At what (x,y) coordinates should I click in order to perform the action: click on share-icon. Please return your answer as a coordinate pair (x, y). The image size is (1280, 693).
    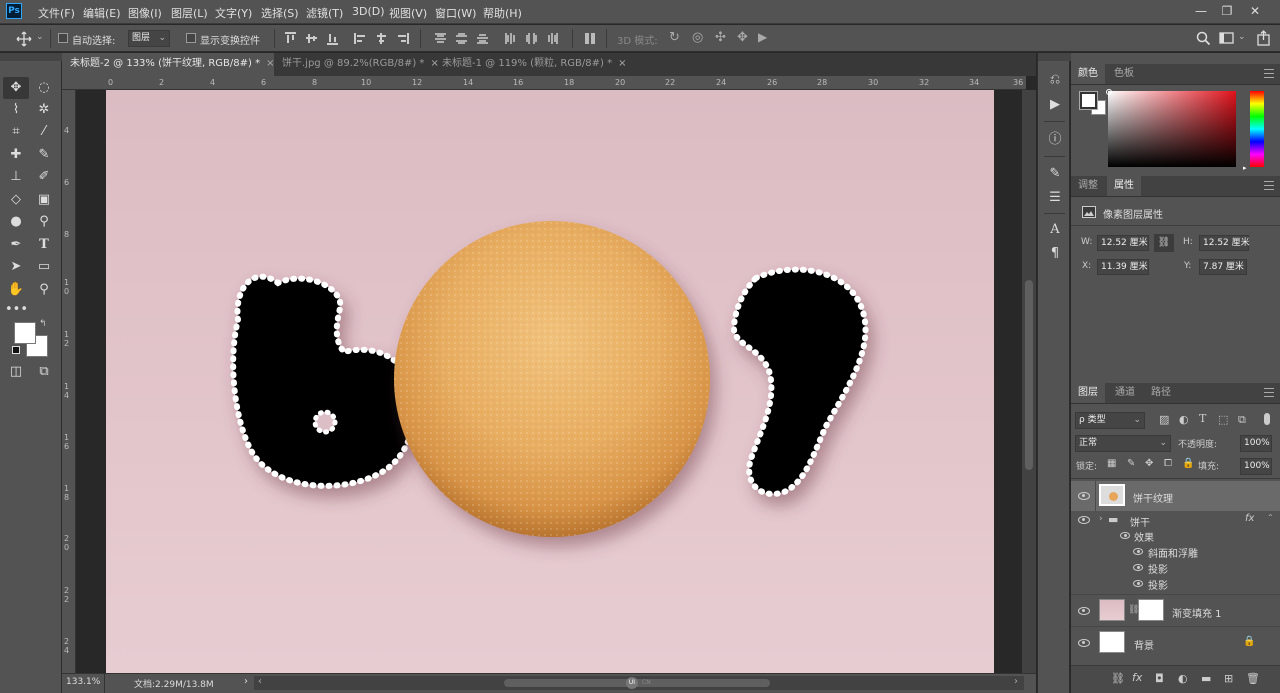
    Looking at the image, I should click on (1264, 38).